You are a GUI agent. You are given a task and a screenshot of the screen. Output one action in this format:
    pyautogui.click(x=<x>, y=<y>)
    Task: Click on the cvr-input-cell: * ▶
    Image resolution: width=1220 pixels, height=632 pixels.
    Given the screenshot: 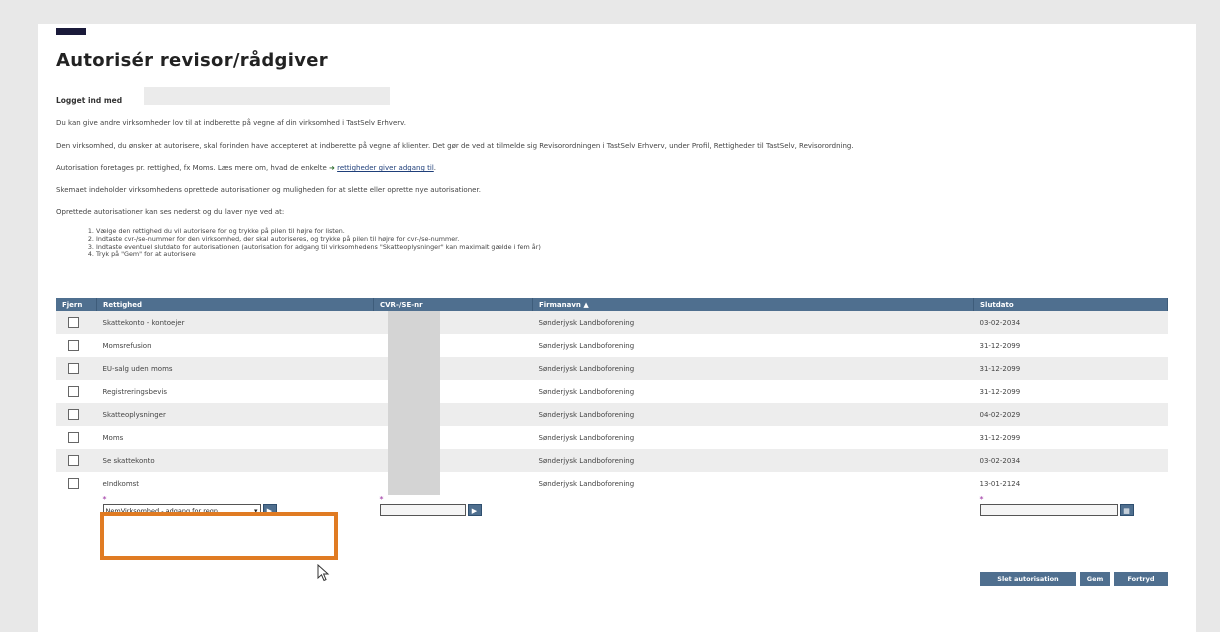 What is the action you would take?
    pyautogui.click(x=453, y=506)
    